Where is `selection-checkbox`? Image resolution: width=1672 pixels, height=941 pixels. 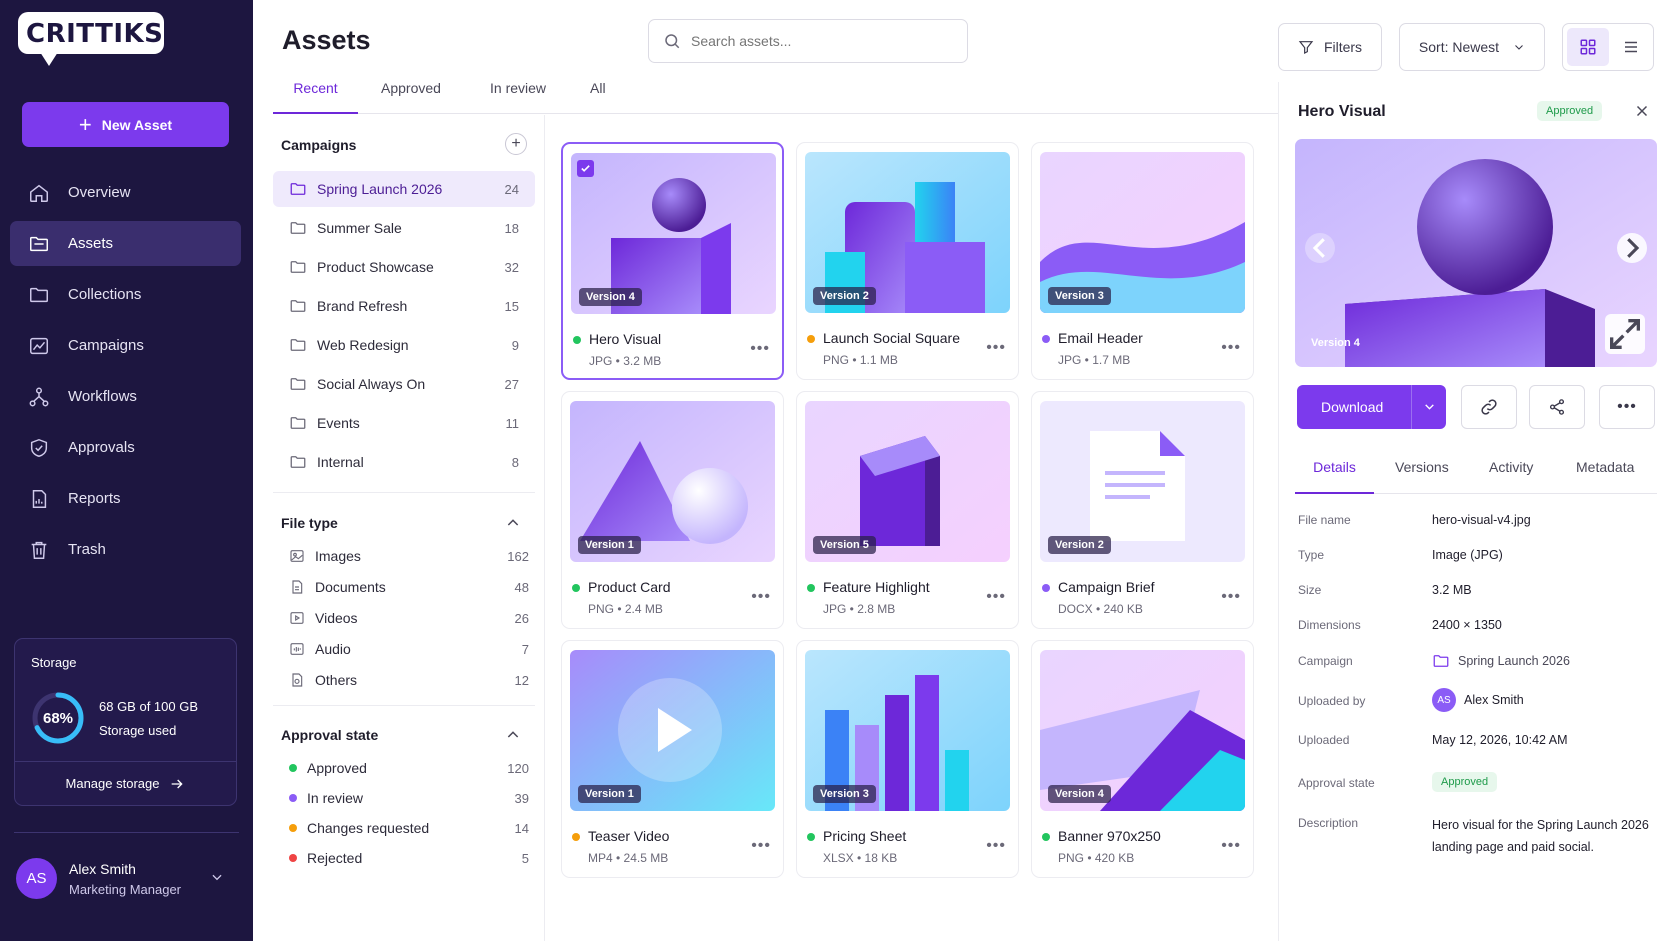
selection-checkbox is located at coordinates (585, 168).